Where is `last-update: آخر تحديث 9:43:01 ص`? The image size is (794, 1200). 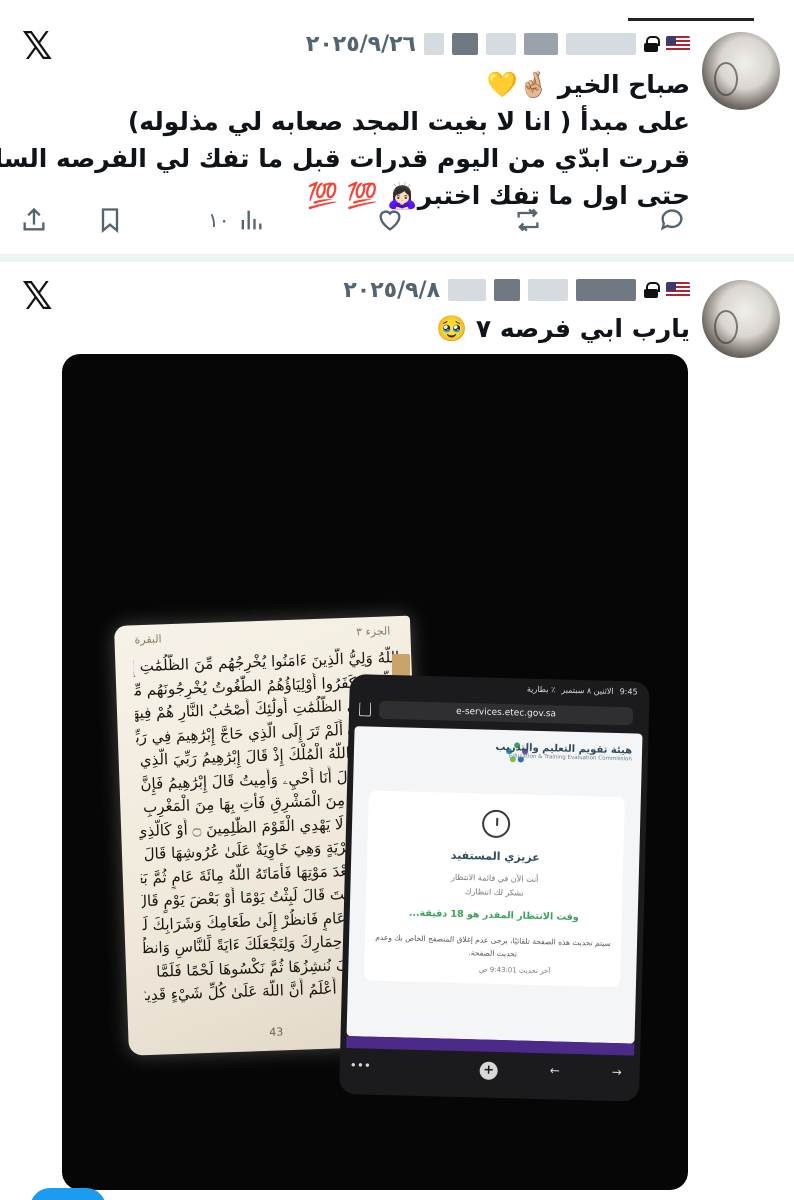
last-update: آخر تحديث 9:43:01 ص is located at coordinates (514, 970).